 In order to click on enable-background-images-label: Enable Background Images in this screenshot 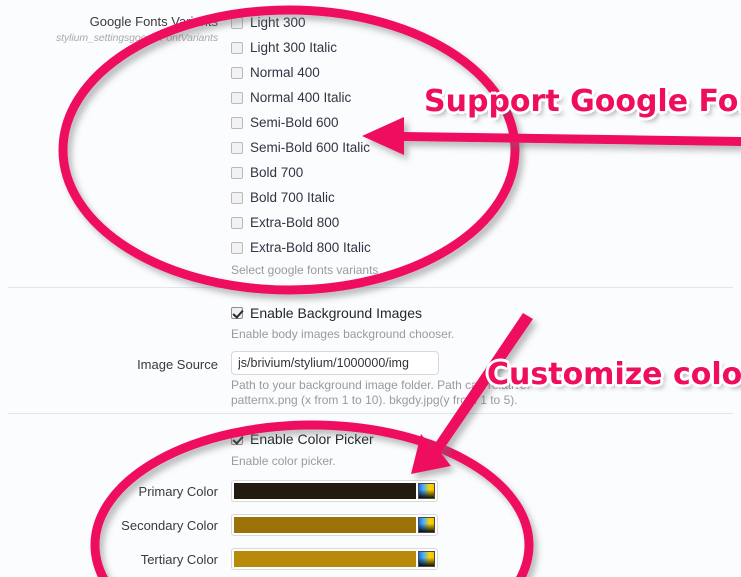, I will do `click(336, 312)`.